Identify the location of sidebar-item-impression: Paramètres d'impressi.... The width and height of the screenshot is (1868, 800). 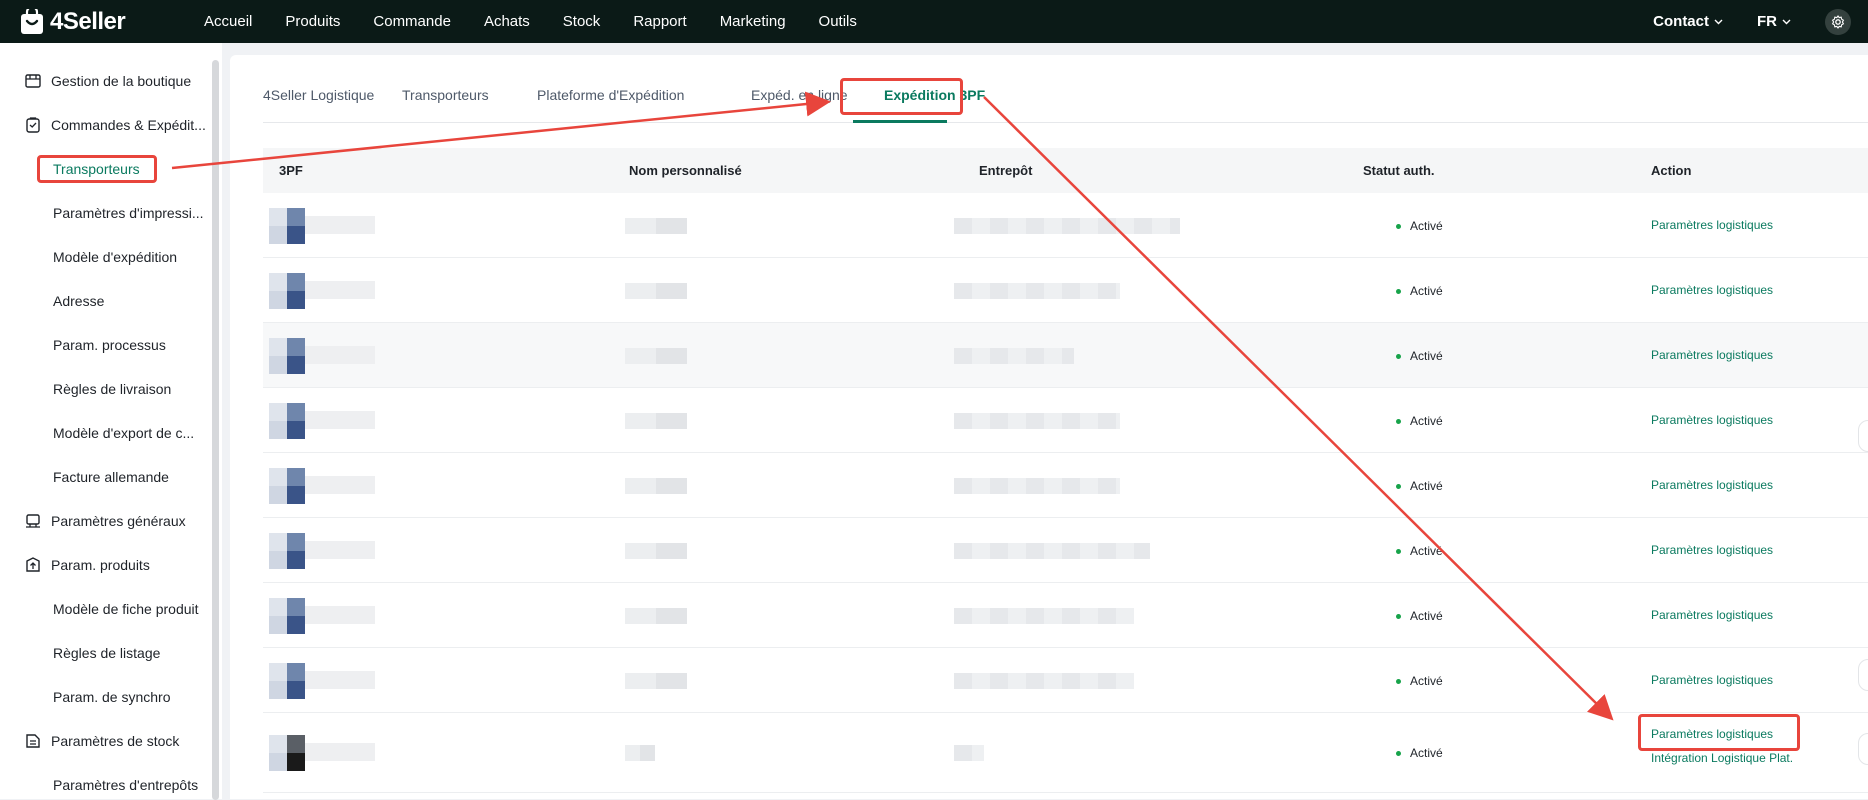
(105, 213).